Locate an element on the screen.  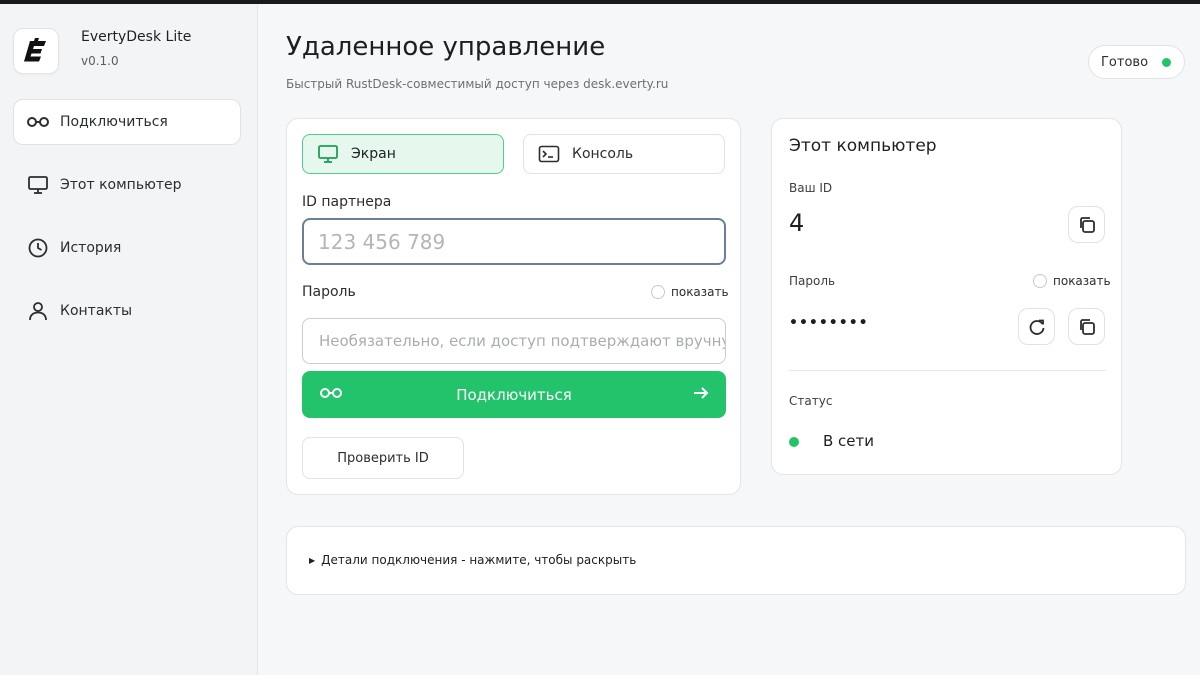
refresh-icon is located at coordinates (1036, 327).